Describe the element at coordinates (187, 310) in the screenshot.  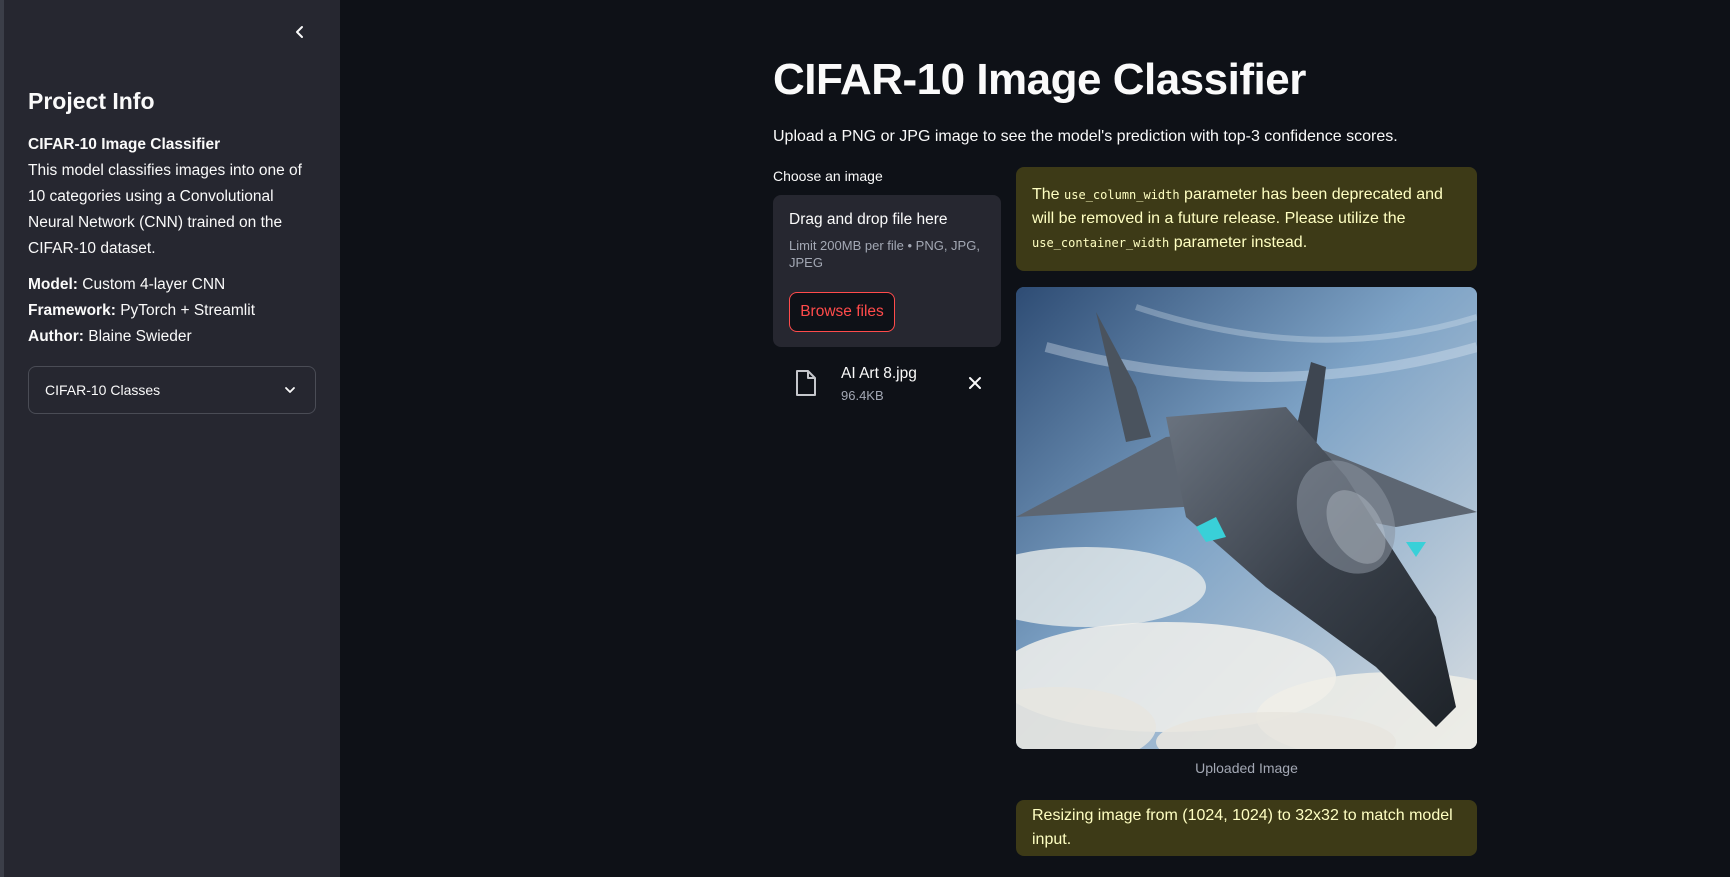
I see `framework-value: PyTorch + Streamlit` at that location.